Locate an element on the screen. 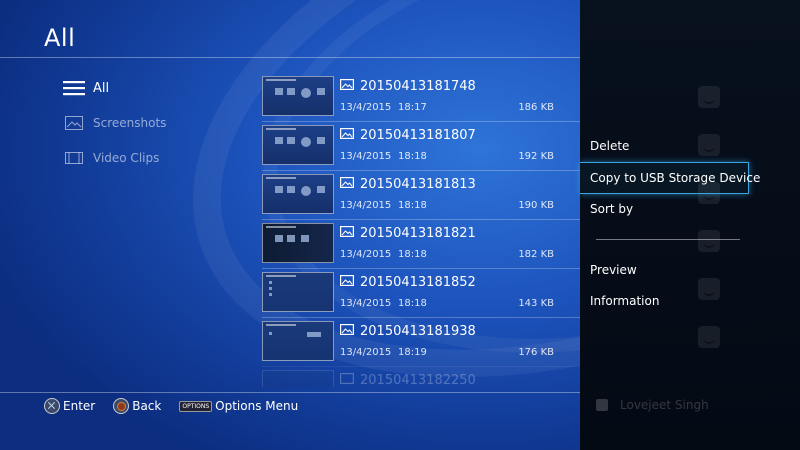 This screenshot has height=450, width=800. header-divider is located at coordinates (290, 57).